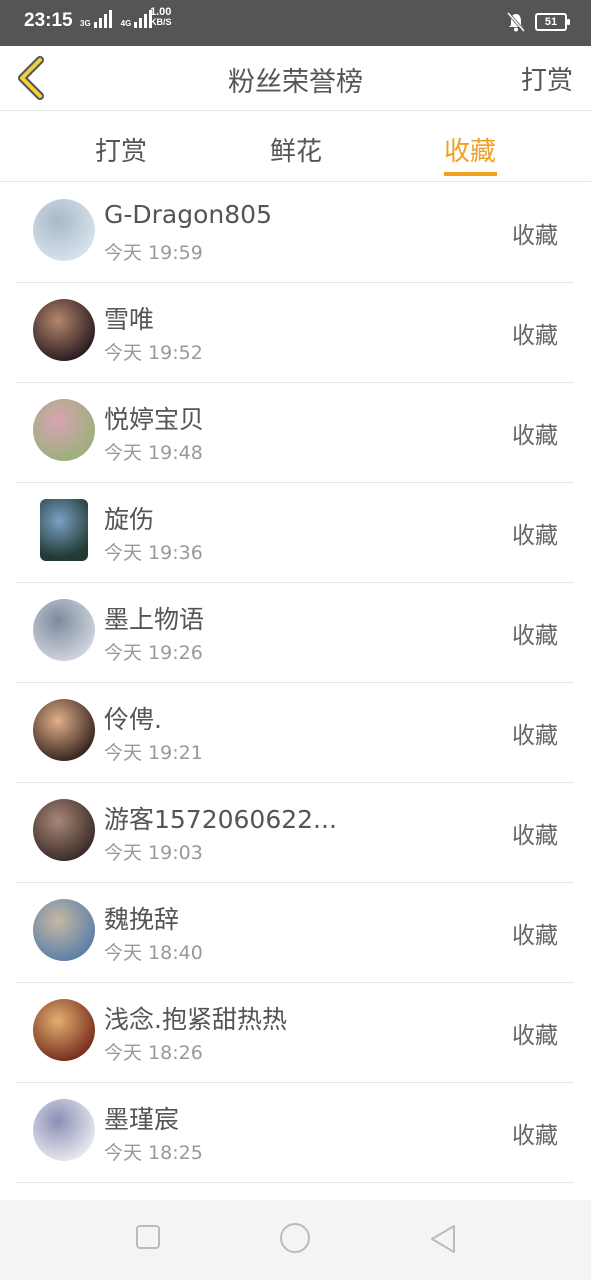  What do you see at coordinates (153, 753) in the screenshot?
I see `timestamp: 今天 19:21` at bounding box center [153, 753].